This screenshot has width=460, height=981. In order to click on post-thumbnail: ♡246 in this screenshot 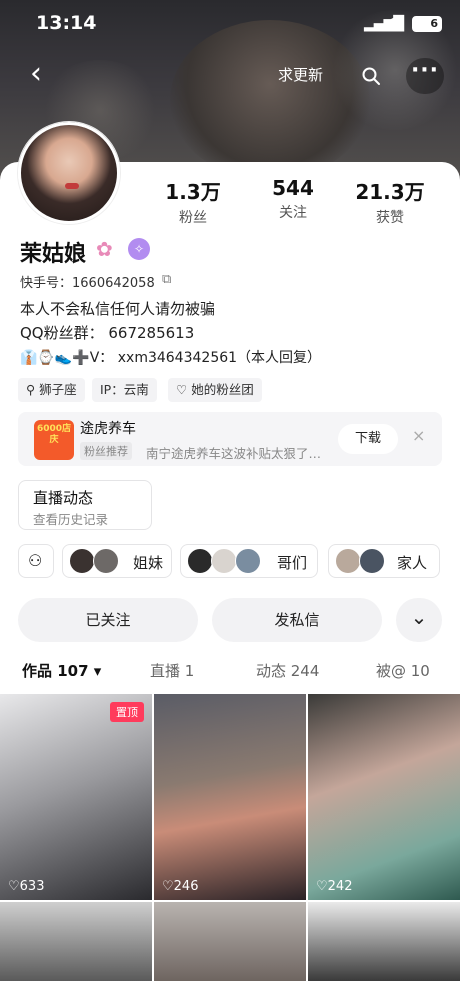, I will do `click(230, 797)`.